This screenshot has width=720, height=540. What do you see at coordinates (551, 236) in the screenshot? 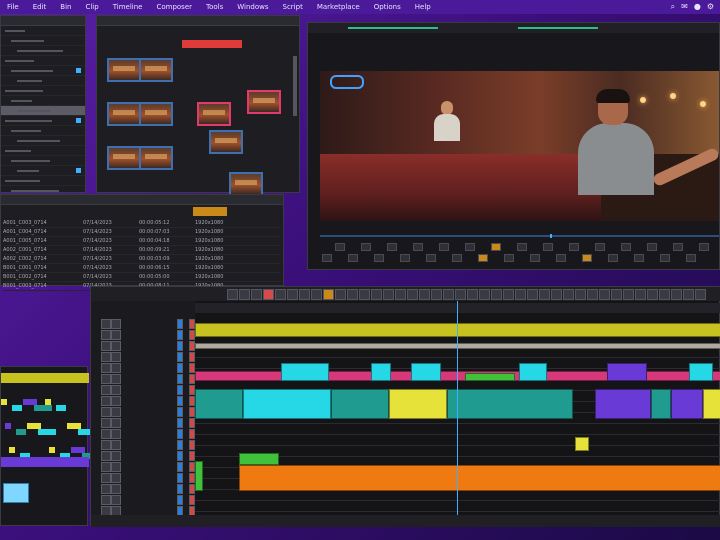
I see `position-indicator` at bounding box center [551, 236].